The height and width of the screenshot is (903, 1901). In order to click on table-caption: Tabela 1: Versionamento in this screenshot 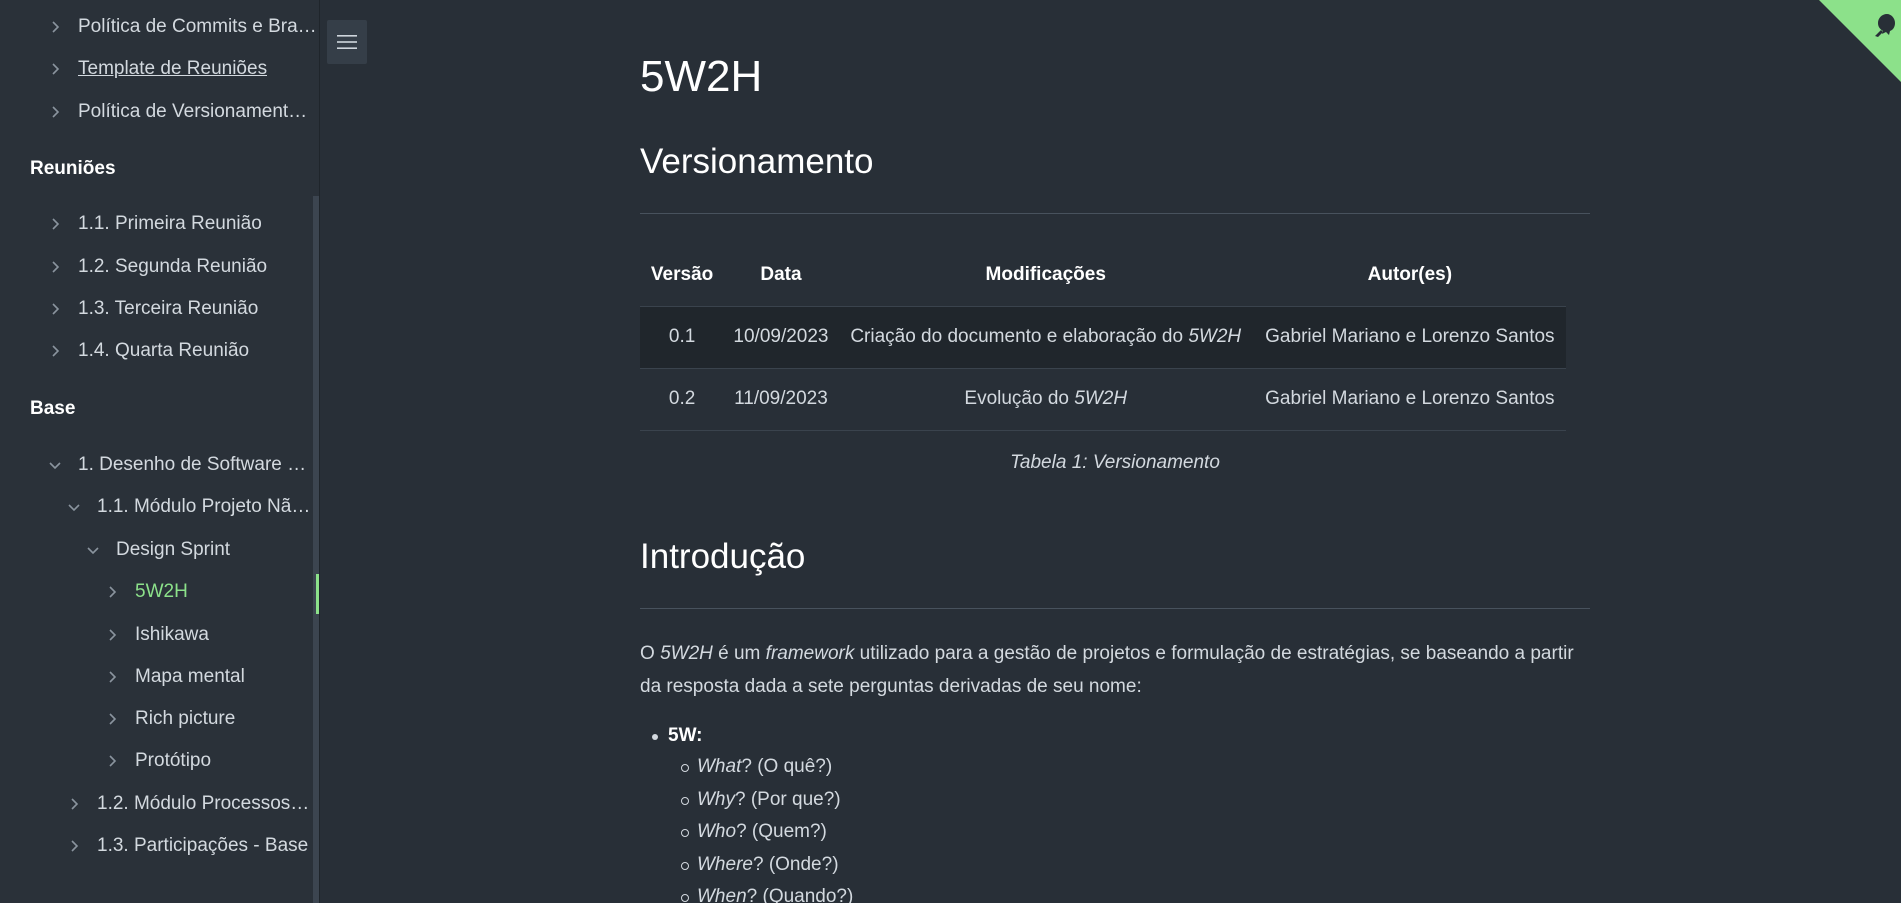, I will do `click(1115, 462)`.